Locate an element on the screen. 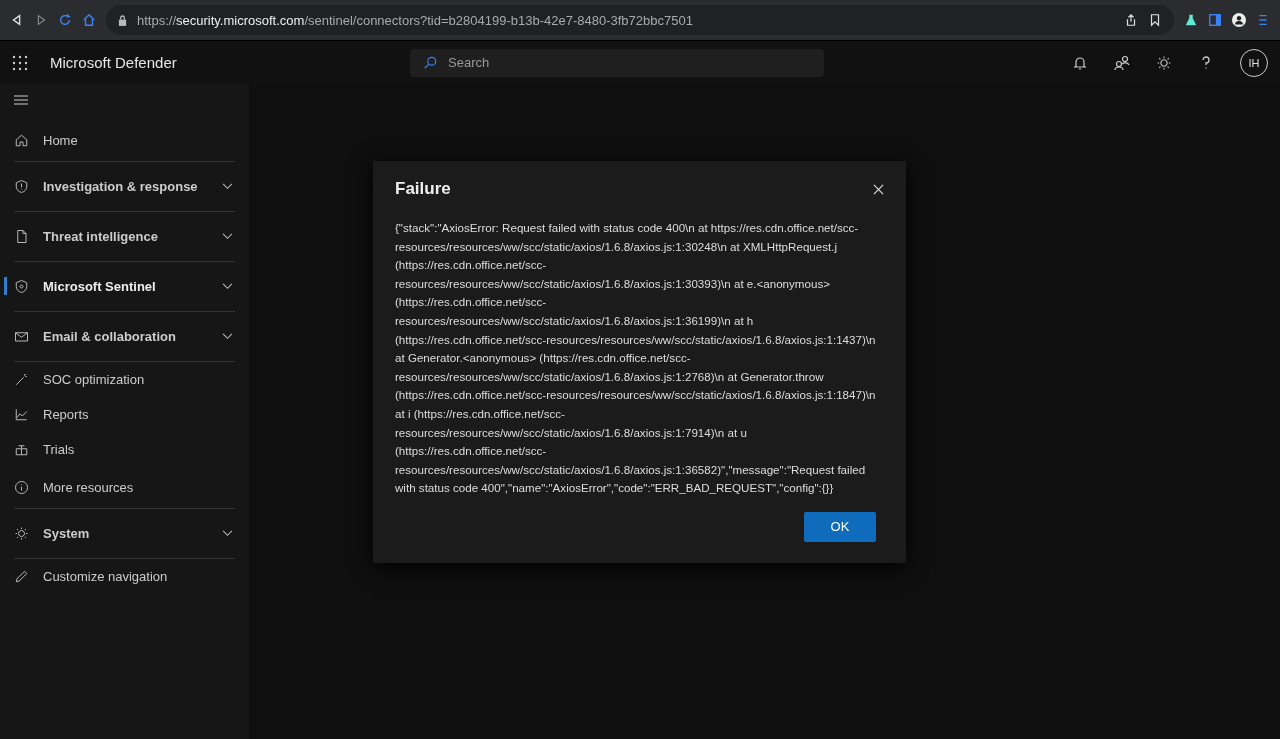  people-icon is located at coordinates (1122, 62).